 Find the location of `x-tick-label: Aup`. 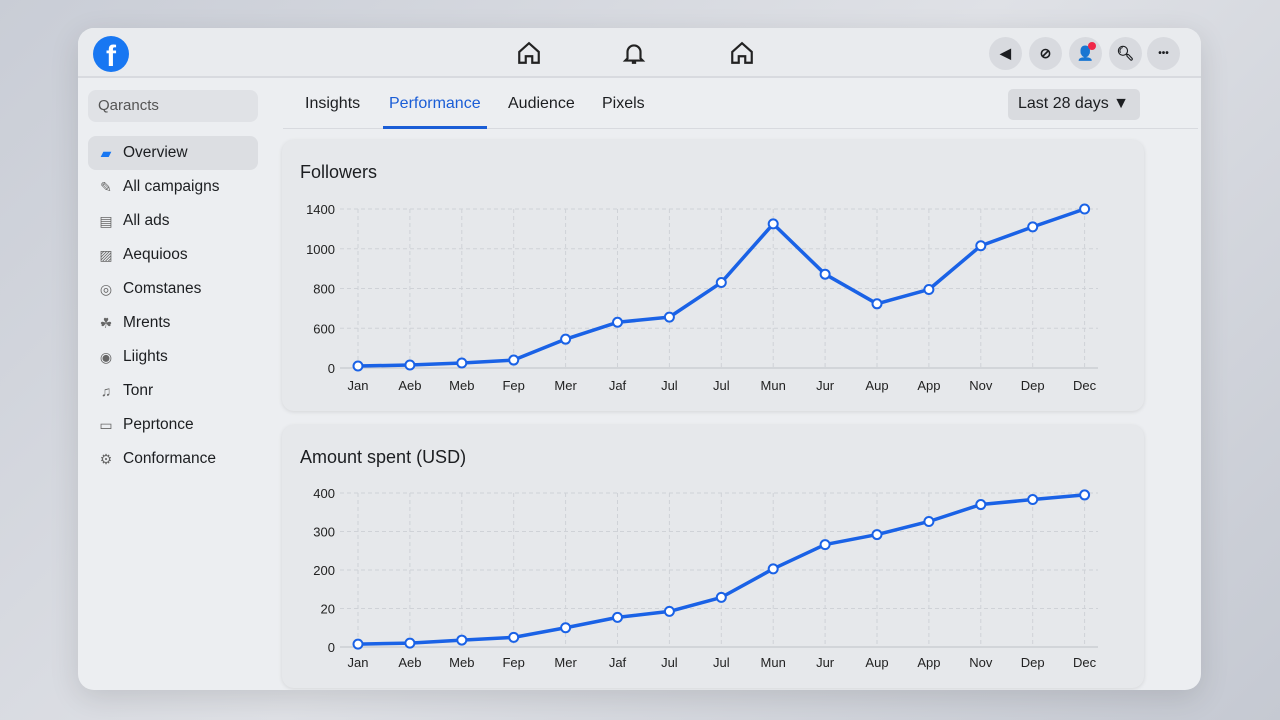

x-tick-label: Aup is located at coordinates (876, 385).